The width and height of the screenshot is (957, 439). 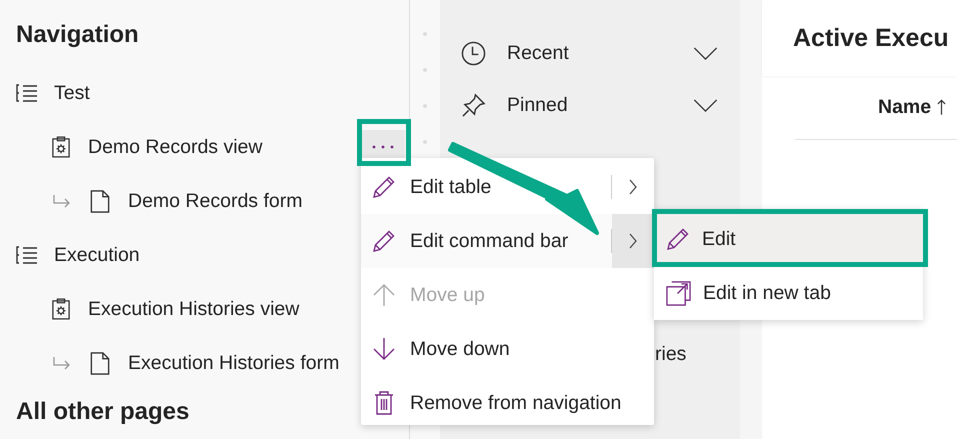 I want to click on up-arrow-icon, so click(x=384, y=295).